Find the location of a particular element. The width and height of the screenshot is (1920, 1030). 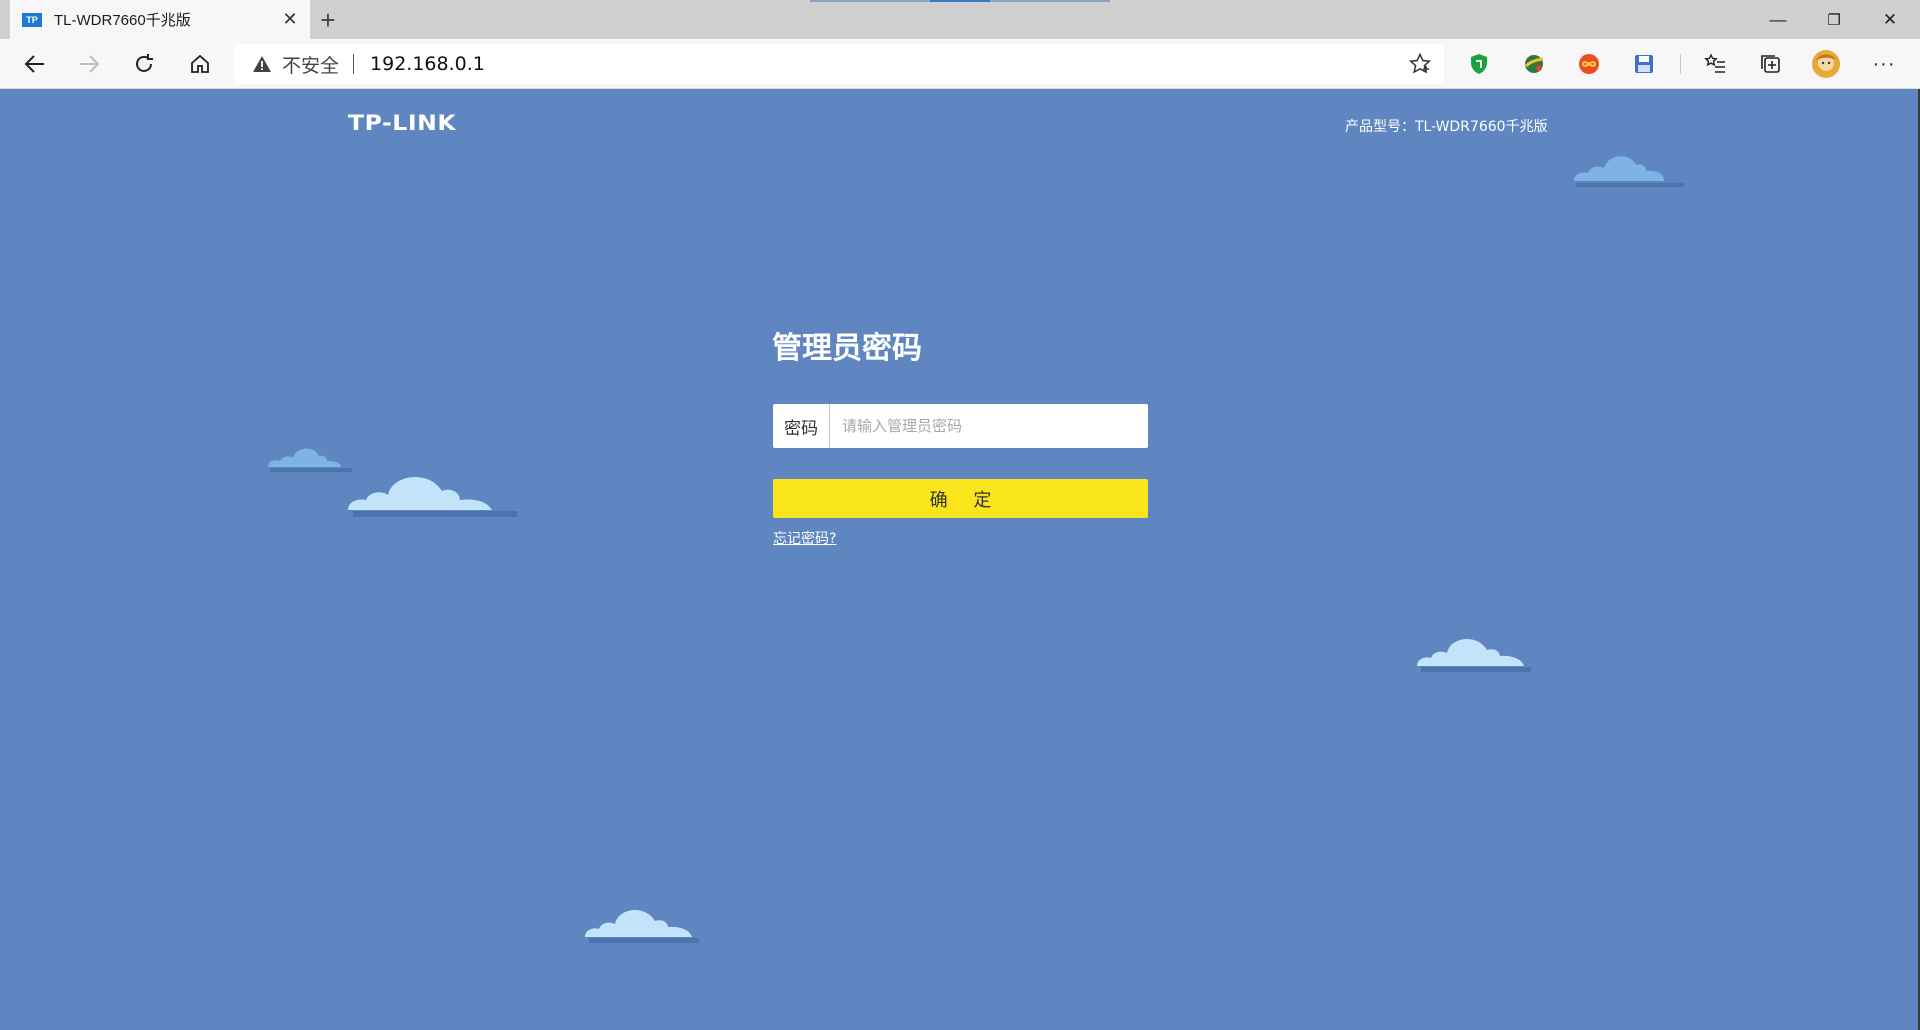

home-icon is located at coordinates (200, 64).